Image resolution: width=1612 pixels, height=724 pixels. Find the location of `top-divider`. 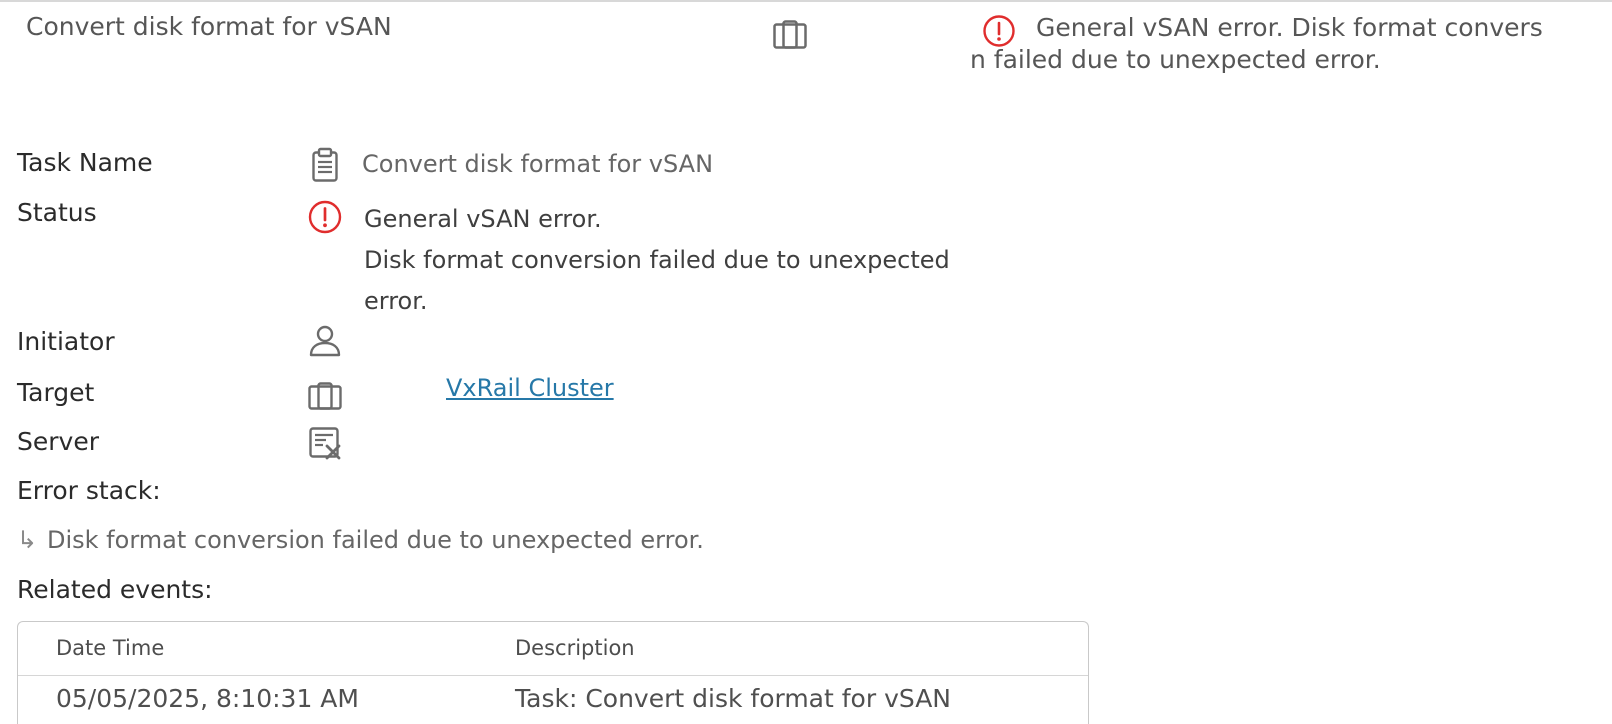

top-divider is located at coordinates (806, 1).